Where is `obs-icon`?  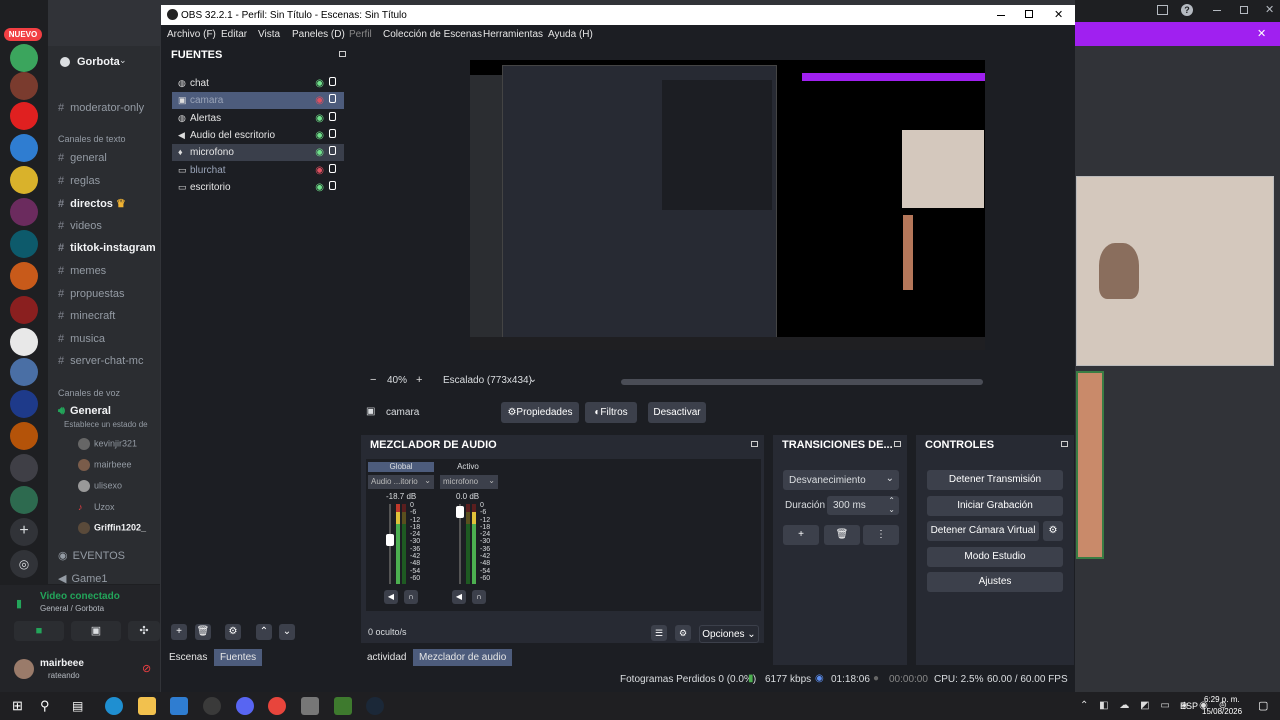
obs-icon is located at coordinates (212, 706).